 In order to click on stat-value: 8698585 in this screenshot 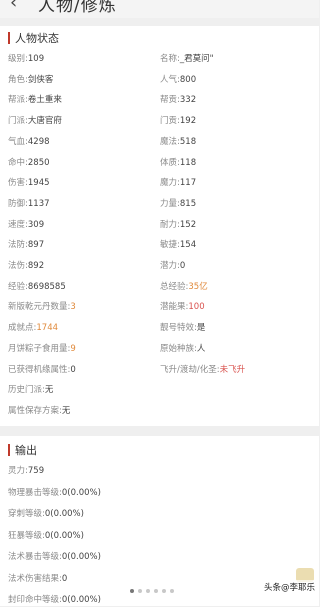, I will do `click(46, 286)`.